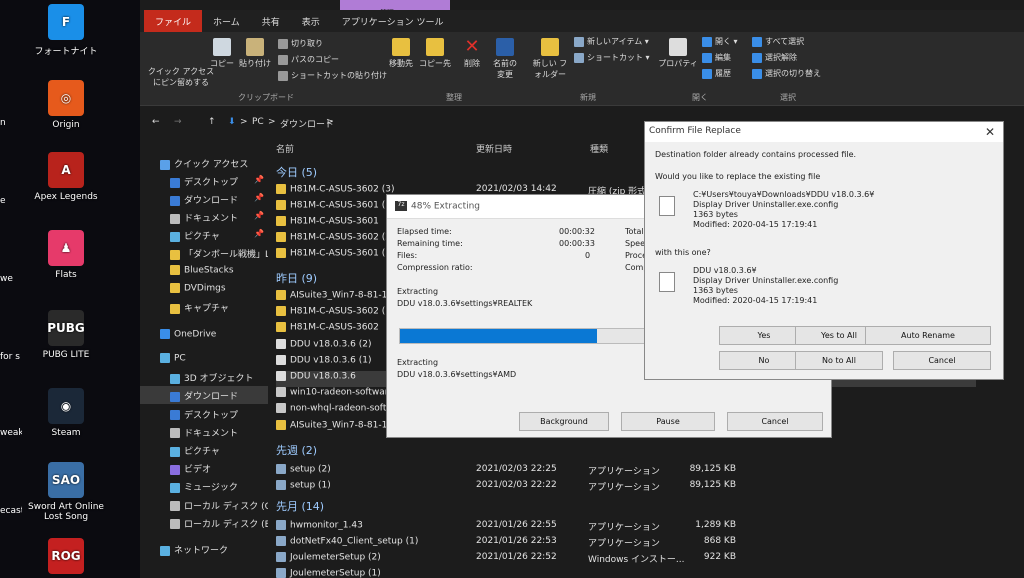 The image size is (1024, 578). I want to click on desktop-icon: PUBG PUBG LITE, so click(66, 335).